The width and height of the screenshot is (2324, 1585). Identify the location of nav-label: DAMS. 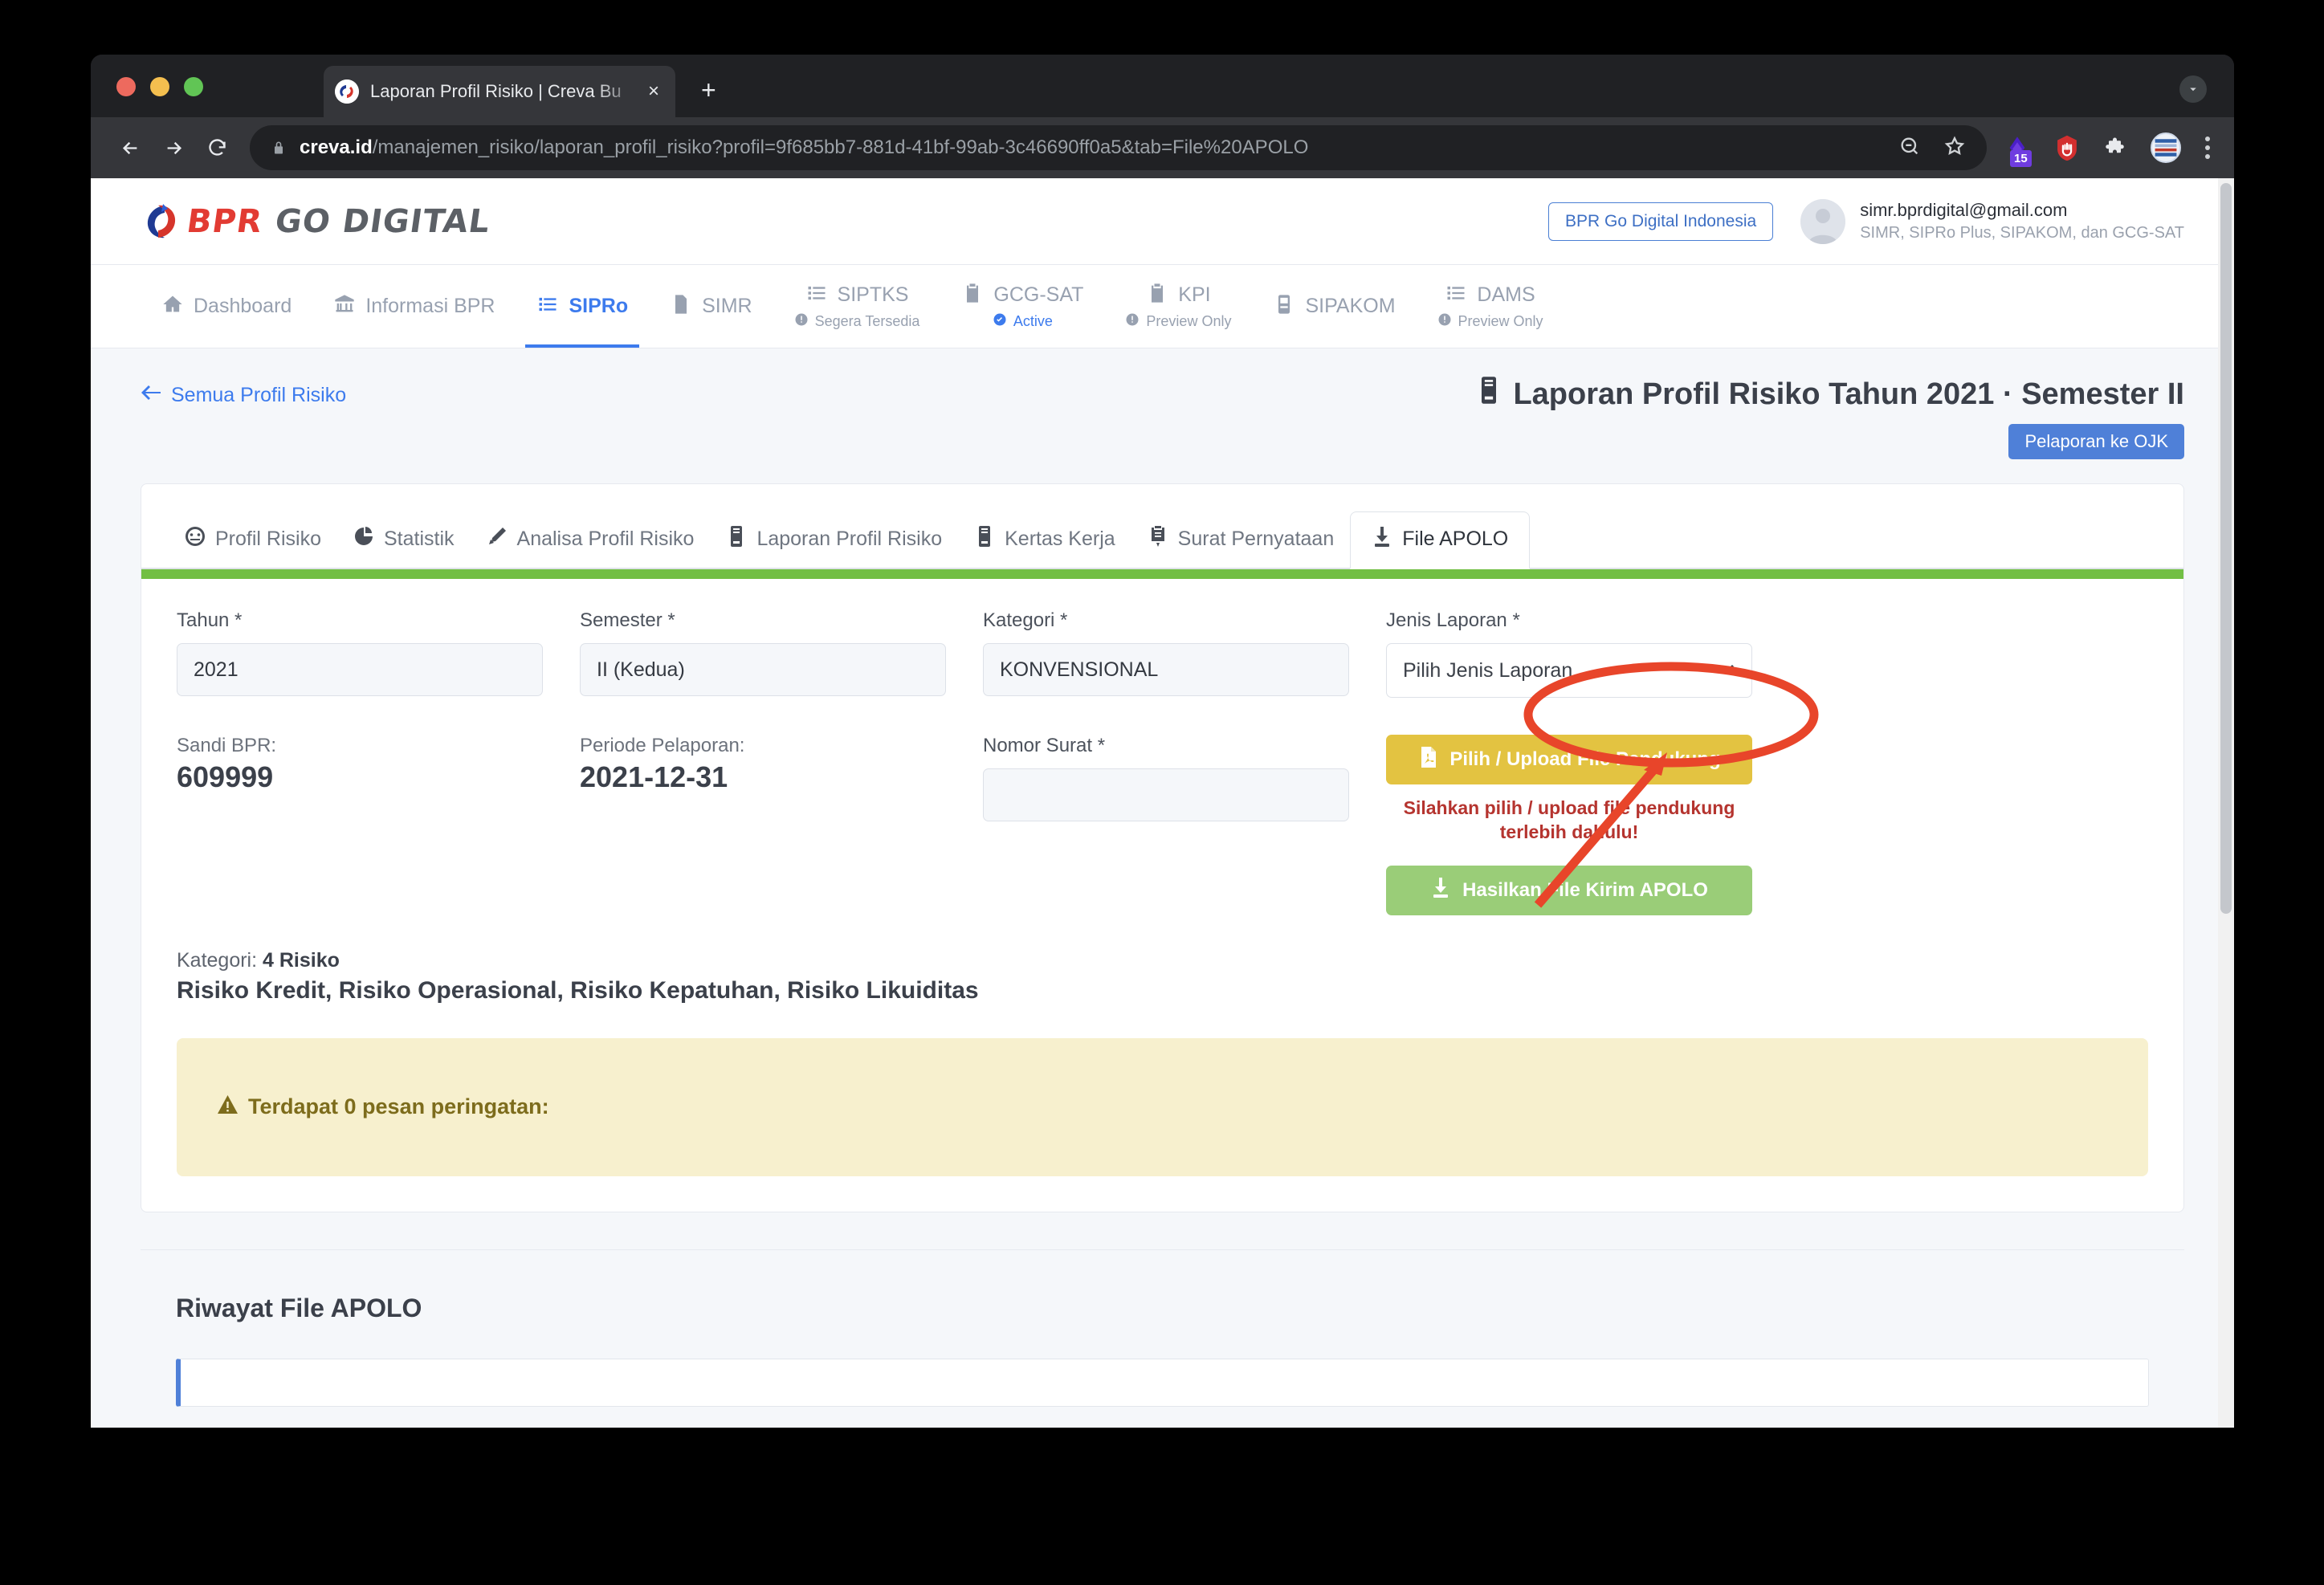
(1506, 294).